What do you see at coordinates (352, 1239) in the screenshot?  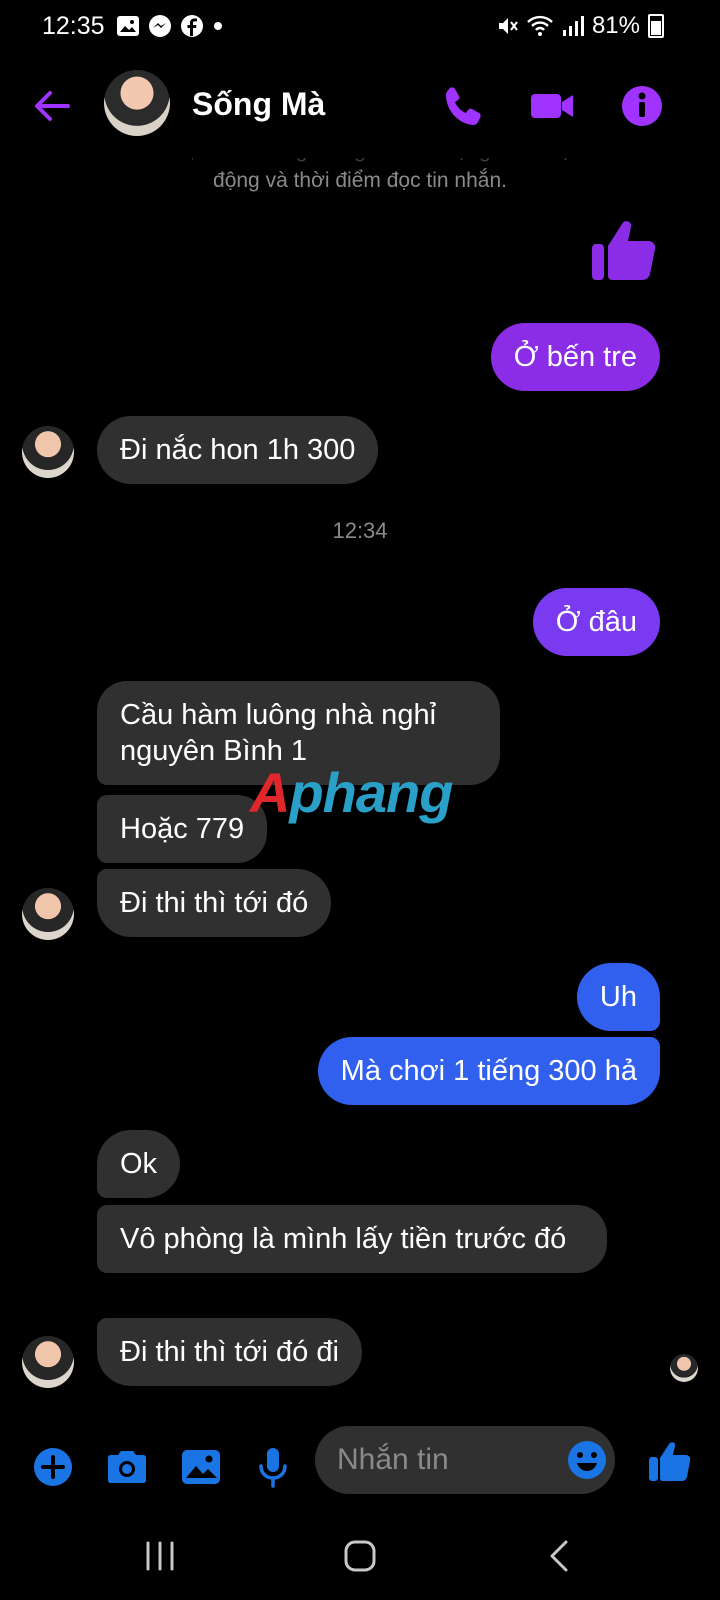 I see `message-bubble-in: Vô phòng là mình lấy tiền trước đó` at bounding box center [352, 1239].